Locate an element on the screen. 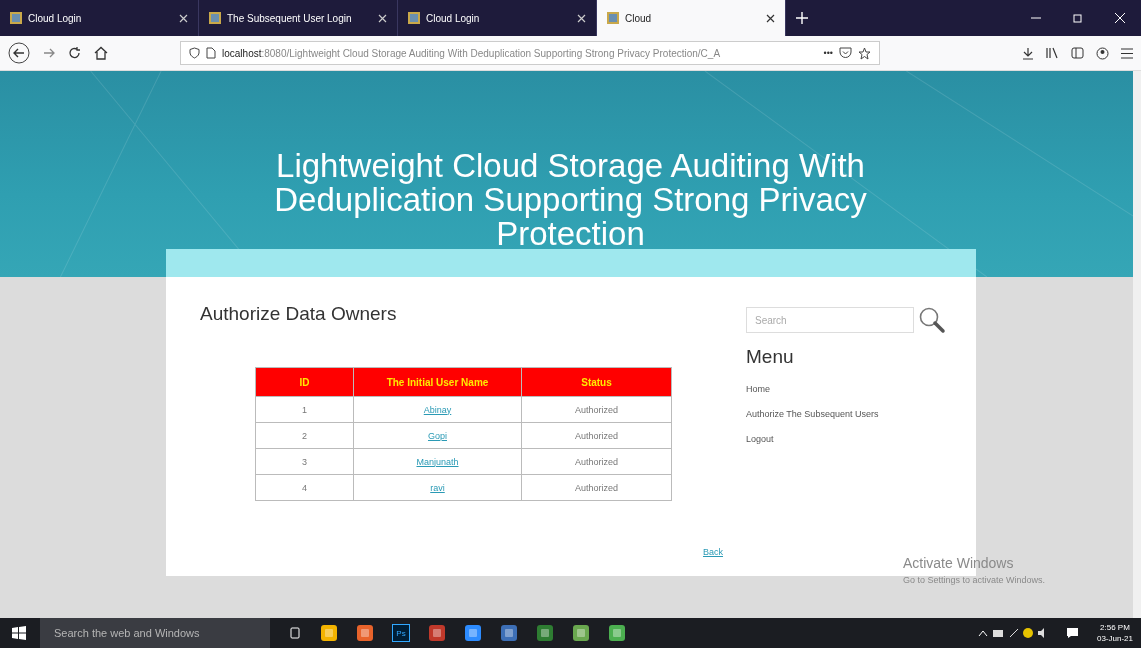 Image resolution: width=1141 pixels, height=648 pixels. search-field: Search is located at coordinates (830, 320).